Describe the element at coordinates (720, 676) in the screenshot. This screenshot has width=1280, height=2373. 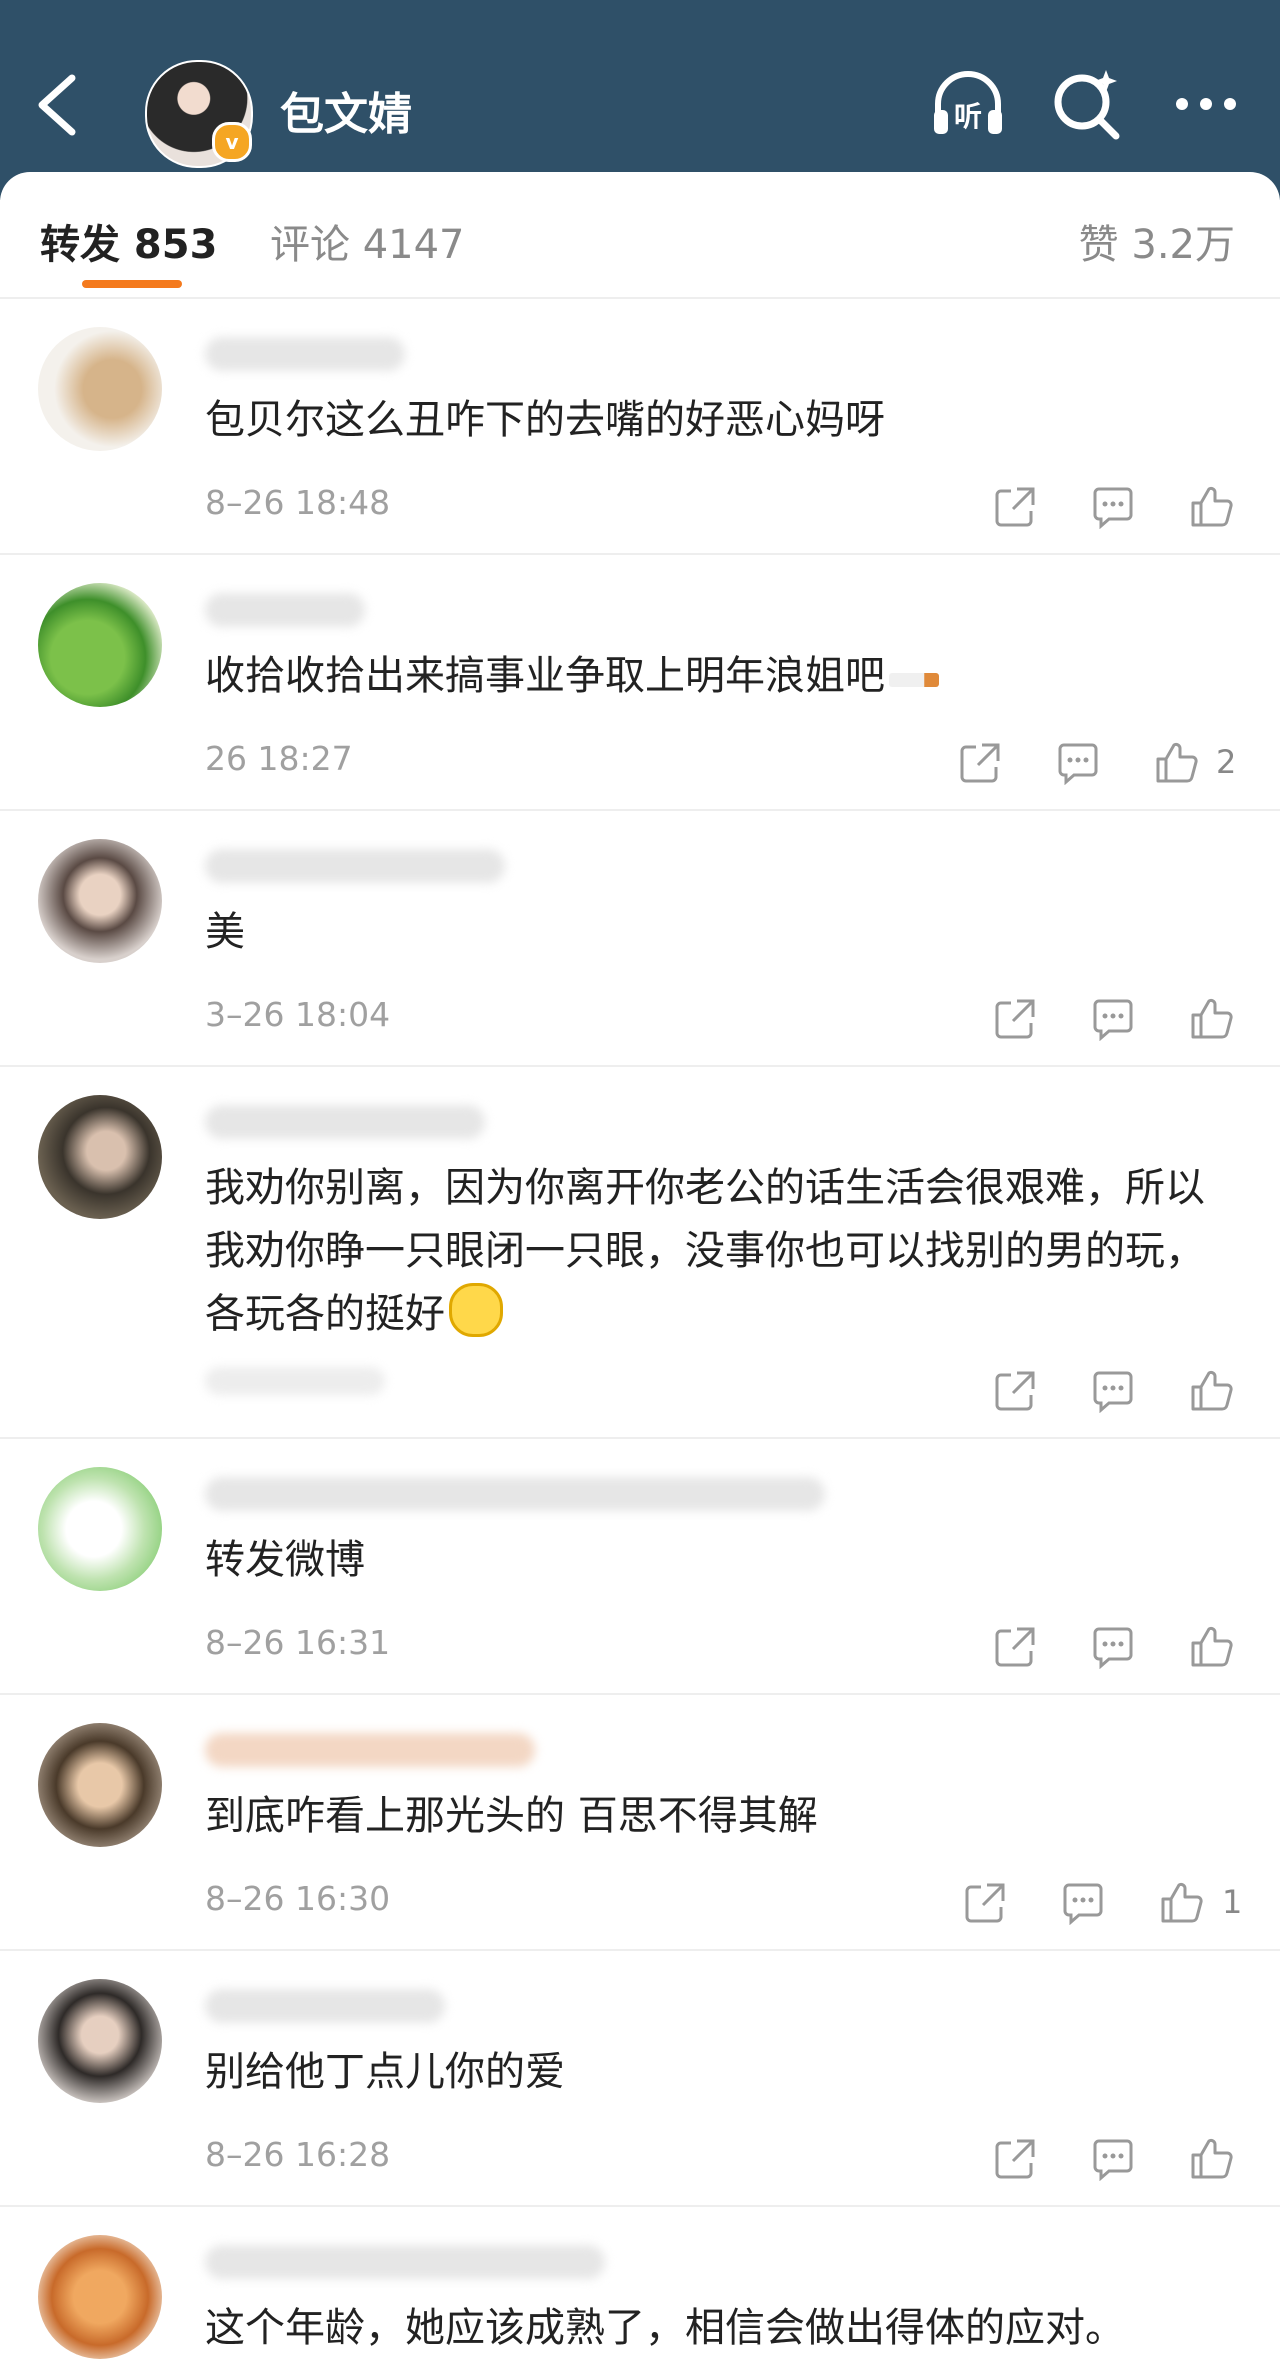
I see `comment-text: 收拾收拾出来搞事业争取上明年浪姐吧` at that location.